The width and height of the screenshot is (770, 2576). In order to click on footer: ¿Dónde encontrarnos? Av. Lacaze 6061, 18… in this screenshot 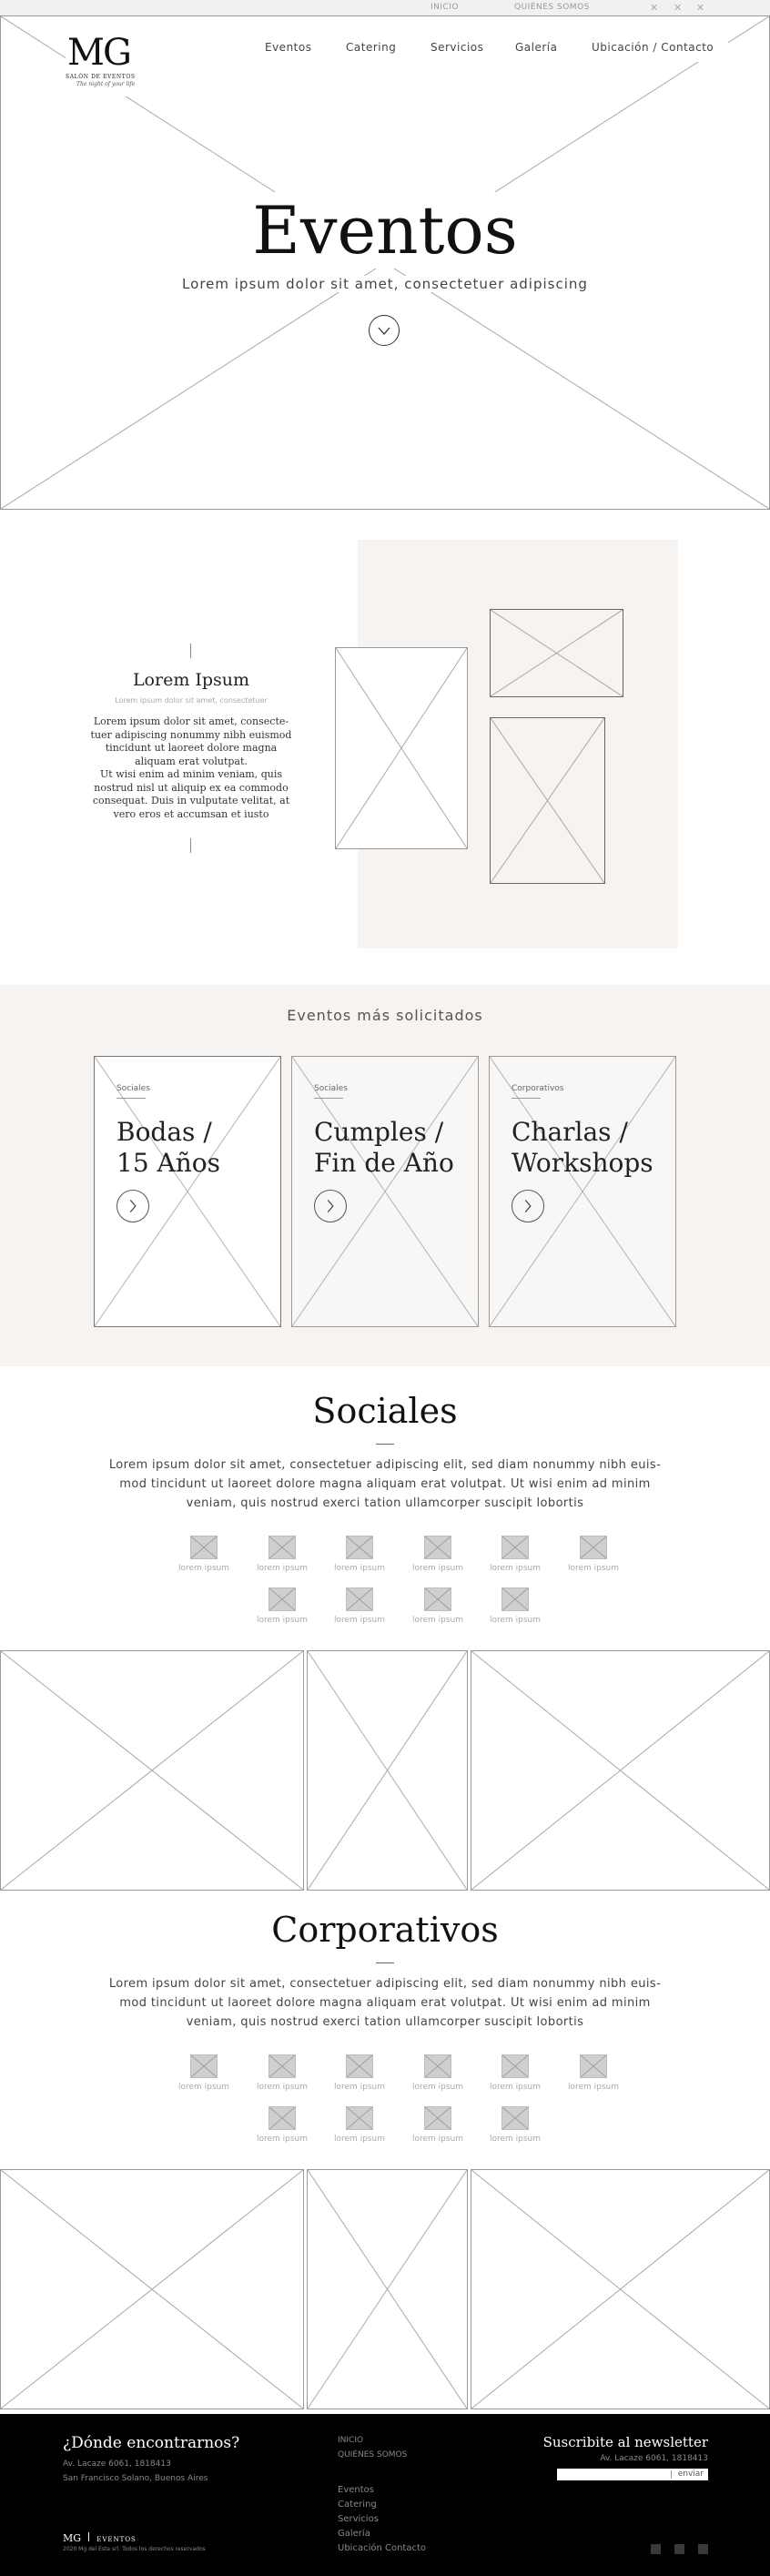, I will do `click(385, 2495)`.